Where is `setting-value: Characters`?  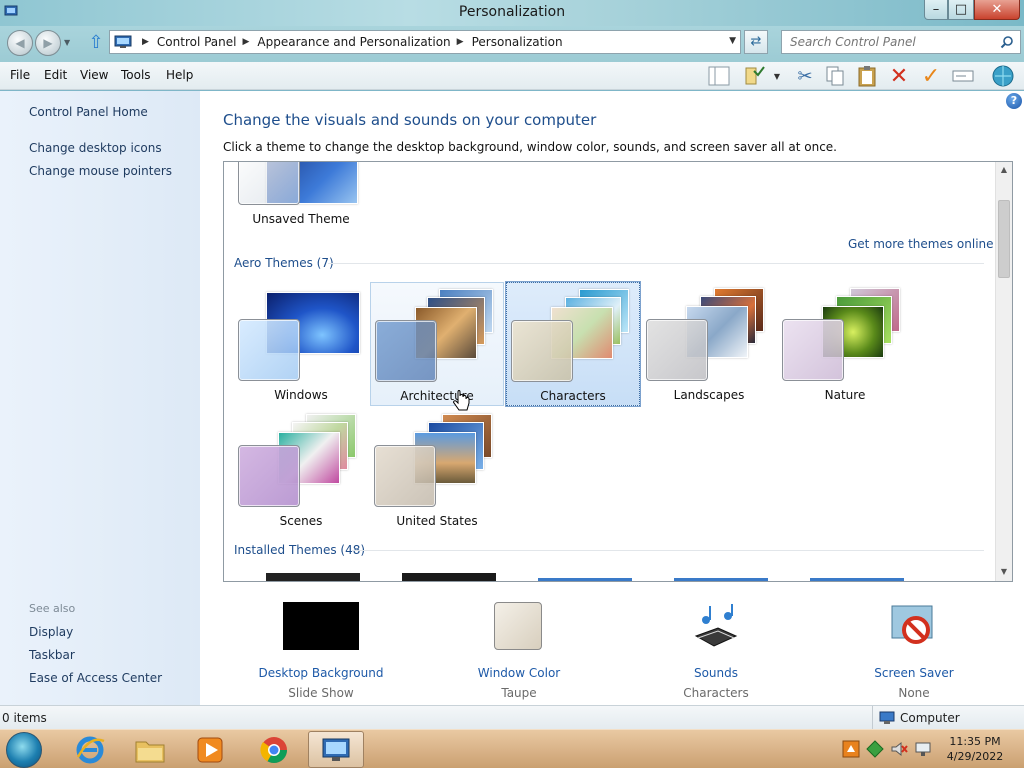
setting-value: Characters is located at coordinates (716, 693).